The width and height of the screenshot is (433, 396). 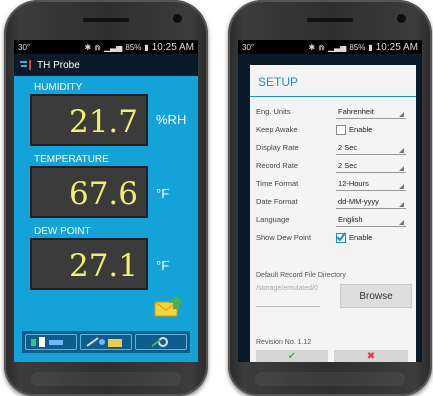 What do you see at coordinates (273, 219) in the screenshot?
I see `setting-label: Language` at bounding box center [273, 219].